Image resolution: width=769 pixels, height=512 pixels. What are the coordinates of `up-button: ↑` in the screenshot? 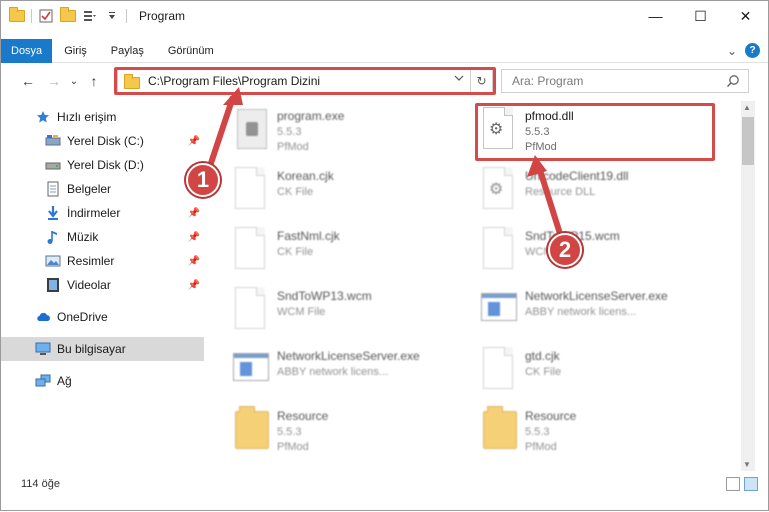 It's located at (94, 81).